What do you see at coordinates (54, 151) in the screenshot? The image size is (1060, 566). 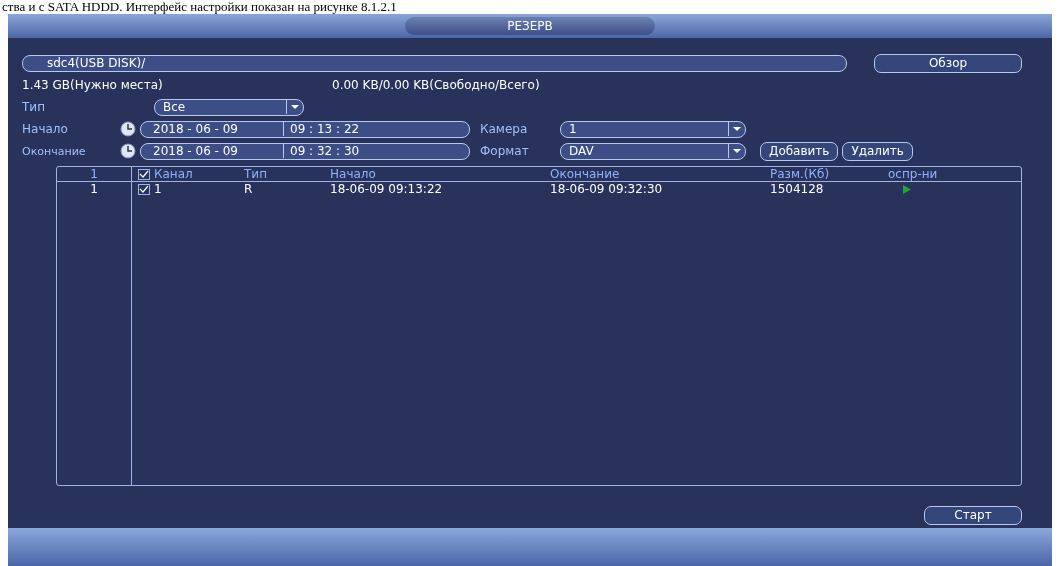 I see `end-label: Окончание` at bounding box center [54, 151].